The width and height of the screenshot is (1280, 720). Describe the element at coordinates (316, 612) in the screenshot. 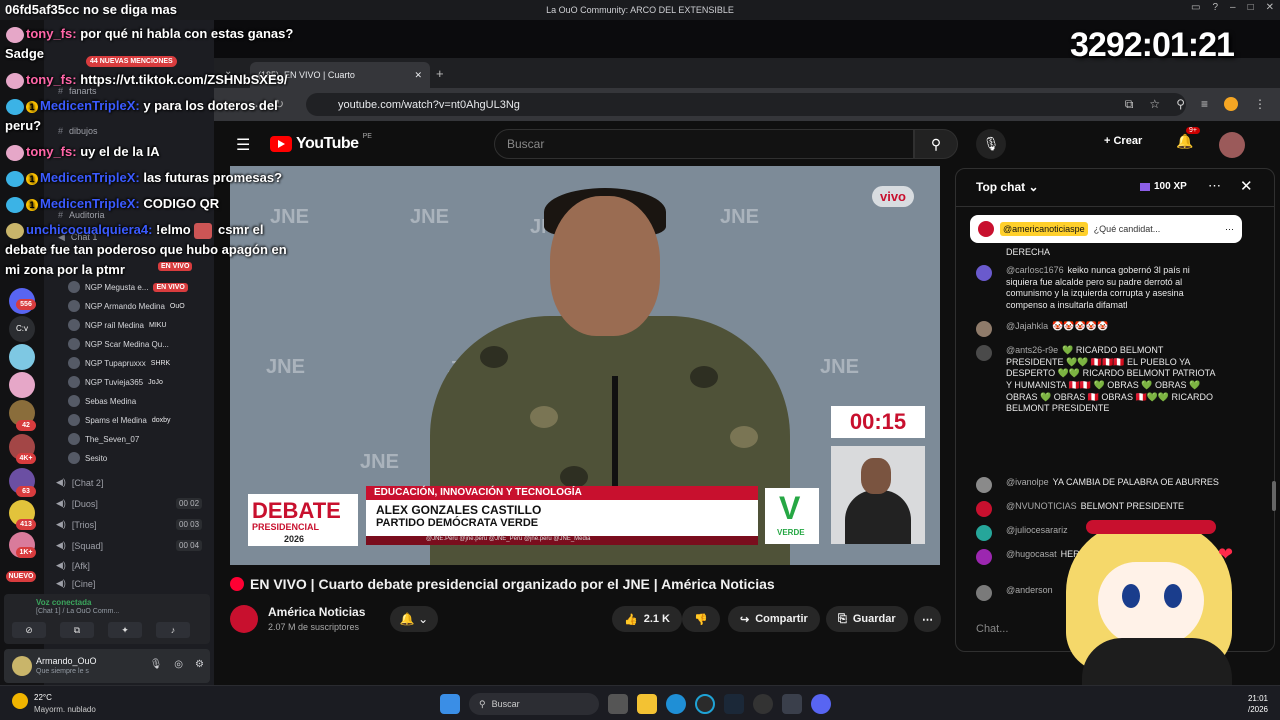

I see `channel-name: América Noticias` at that location.